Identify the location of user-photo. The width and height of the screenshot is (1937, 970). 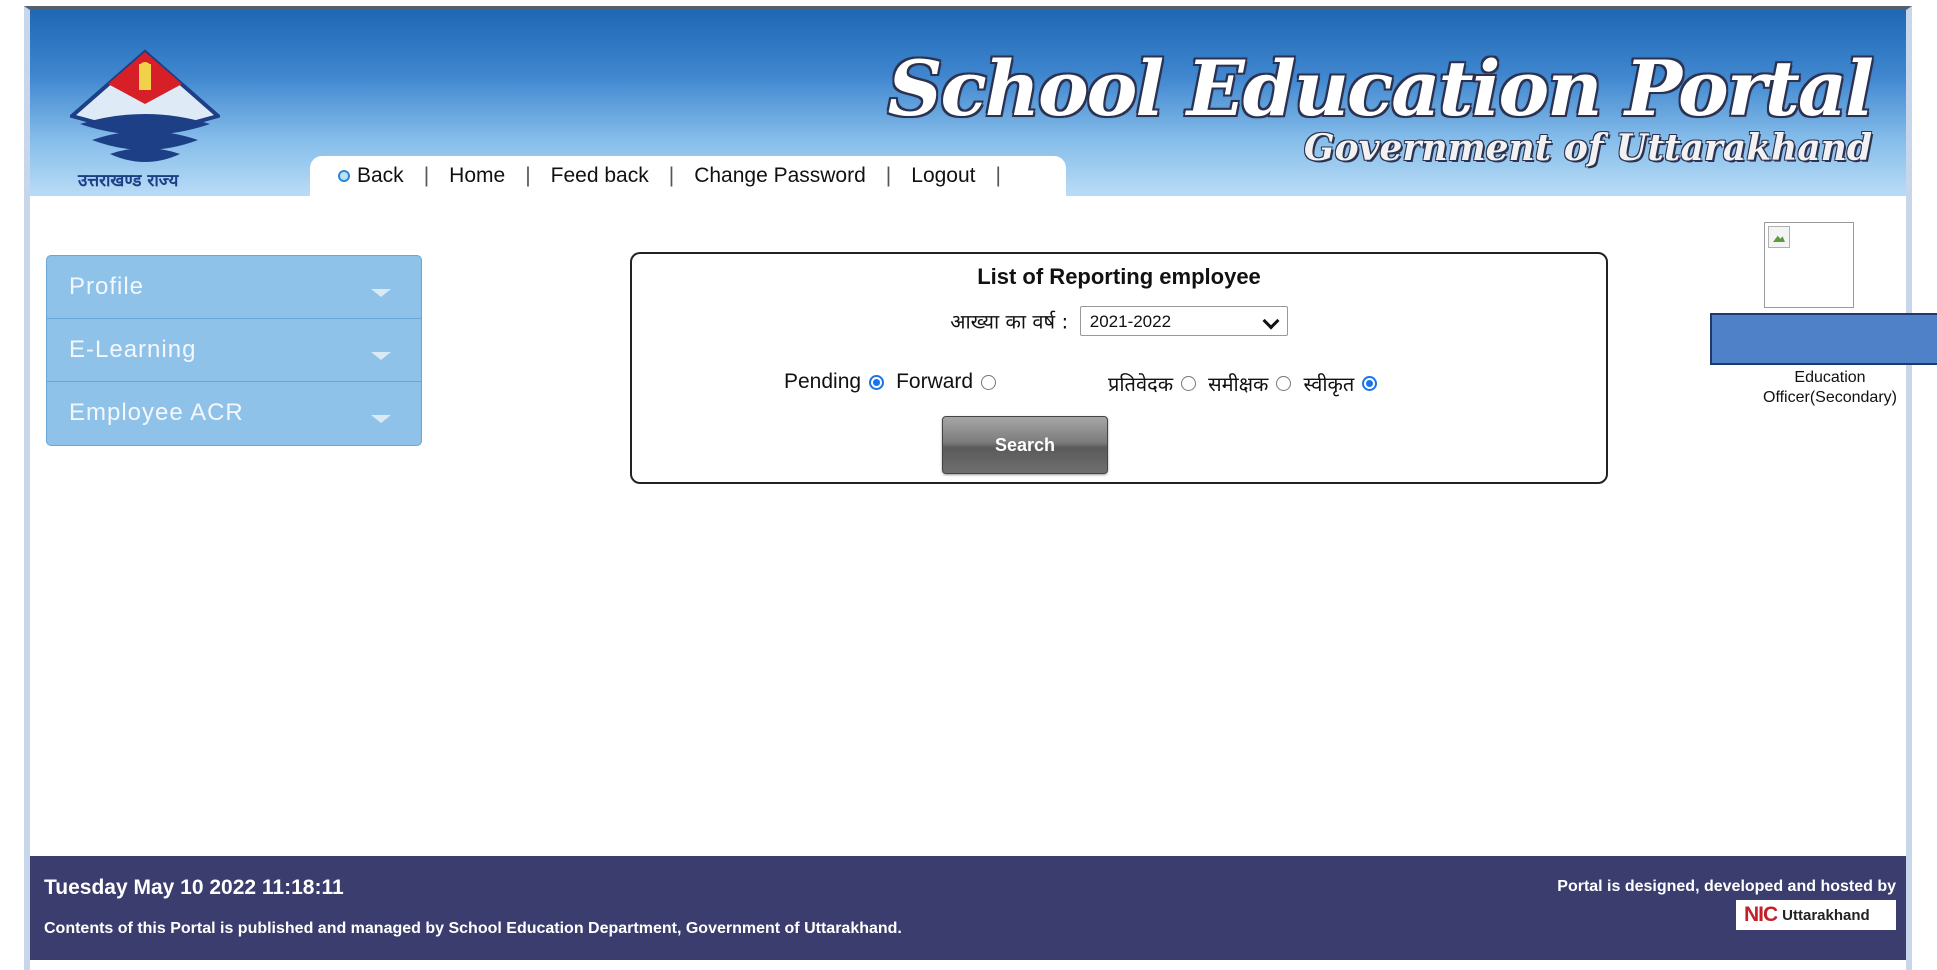
(1809, 265).